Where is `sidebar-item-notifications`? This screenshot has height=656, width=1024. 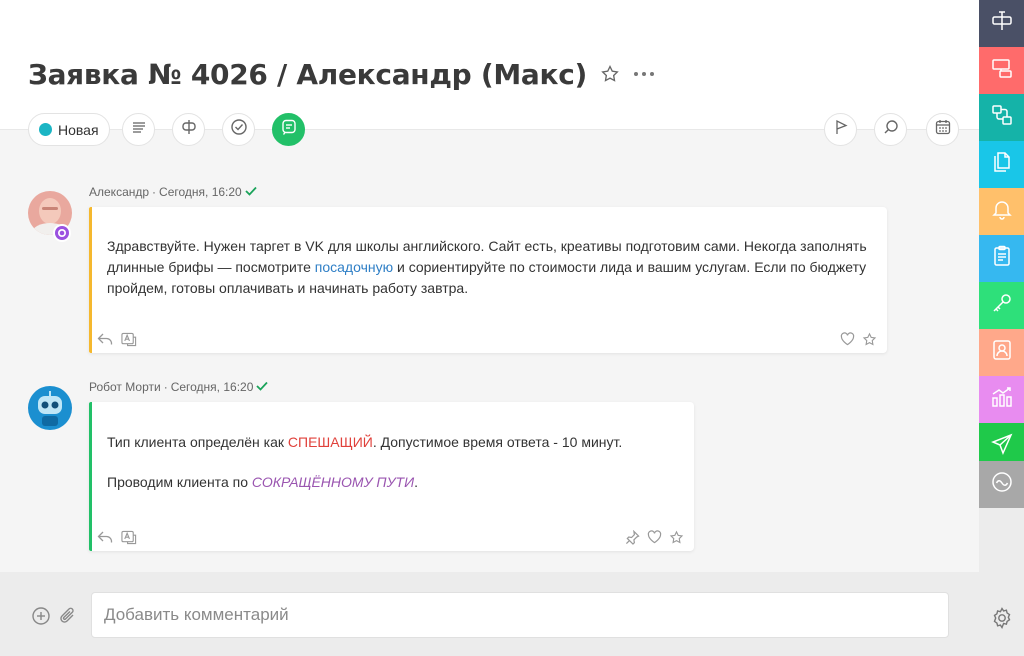 sidebar-item-notifications is located at coordinates (1001, 211).